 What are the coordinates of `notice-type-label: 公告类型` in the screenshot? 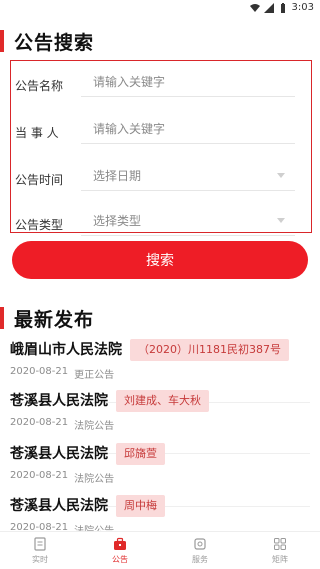 It's located at (39, 225).